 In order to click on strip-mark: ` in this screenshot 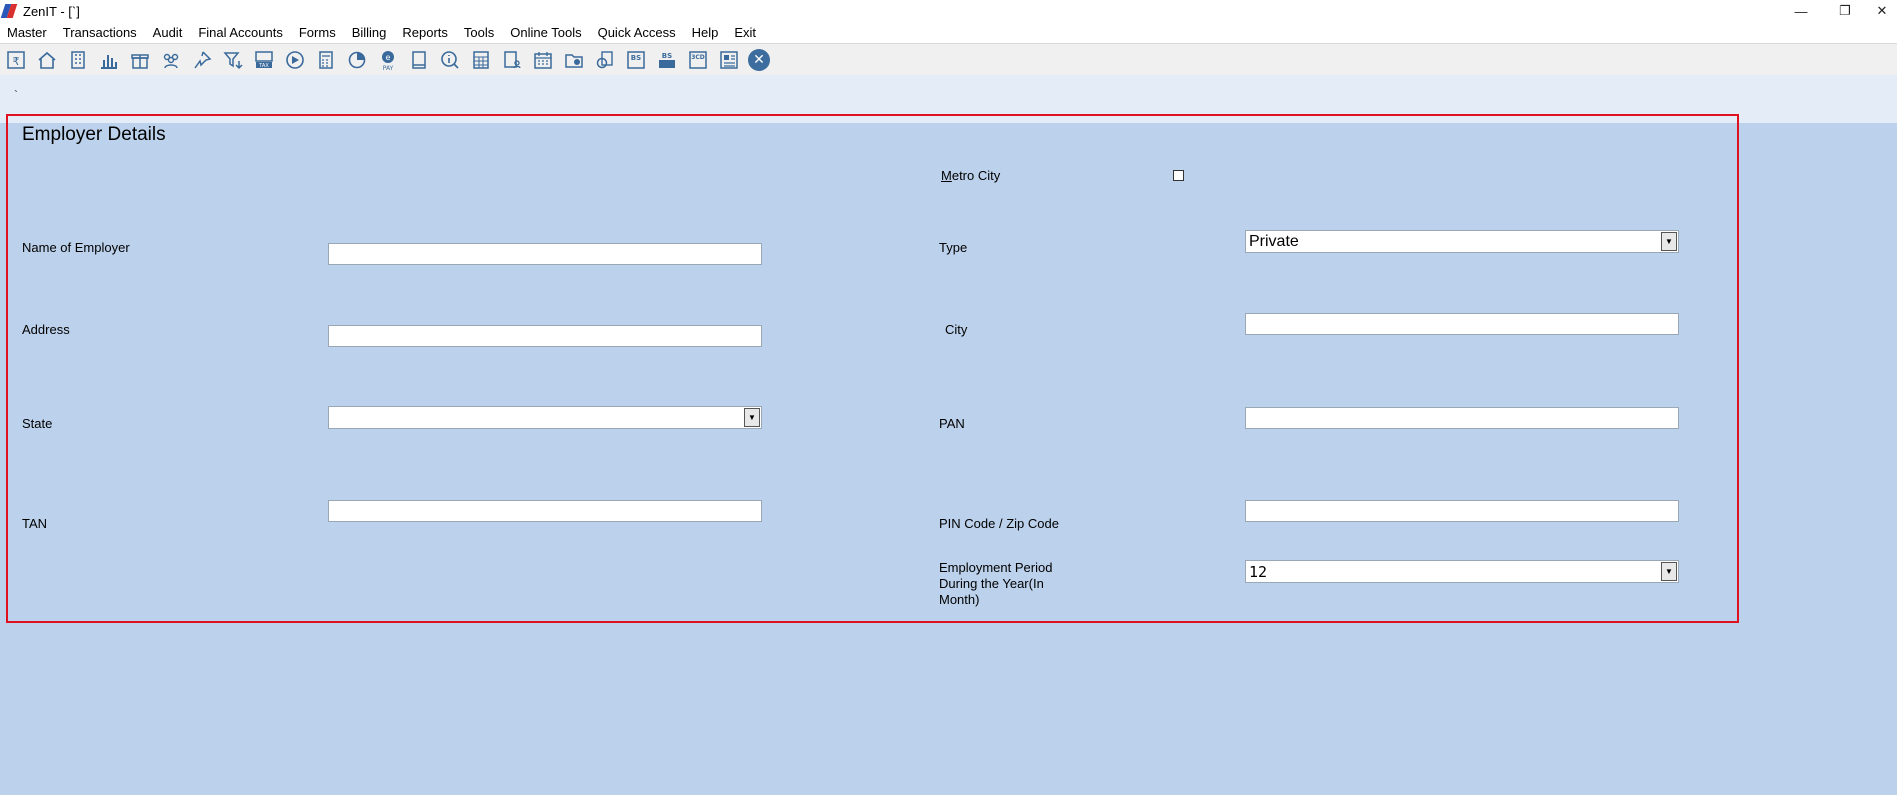, I will do `click(16, 95)`.